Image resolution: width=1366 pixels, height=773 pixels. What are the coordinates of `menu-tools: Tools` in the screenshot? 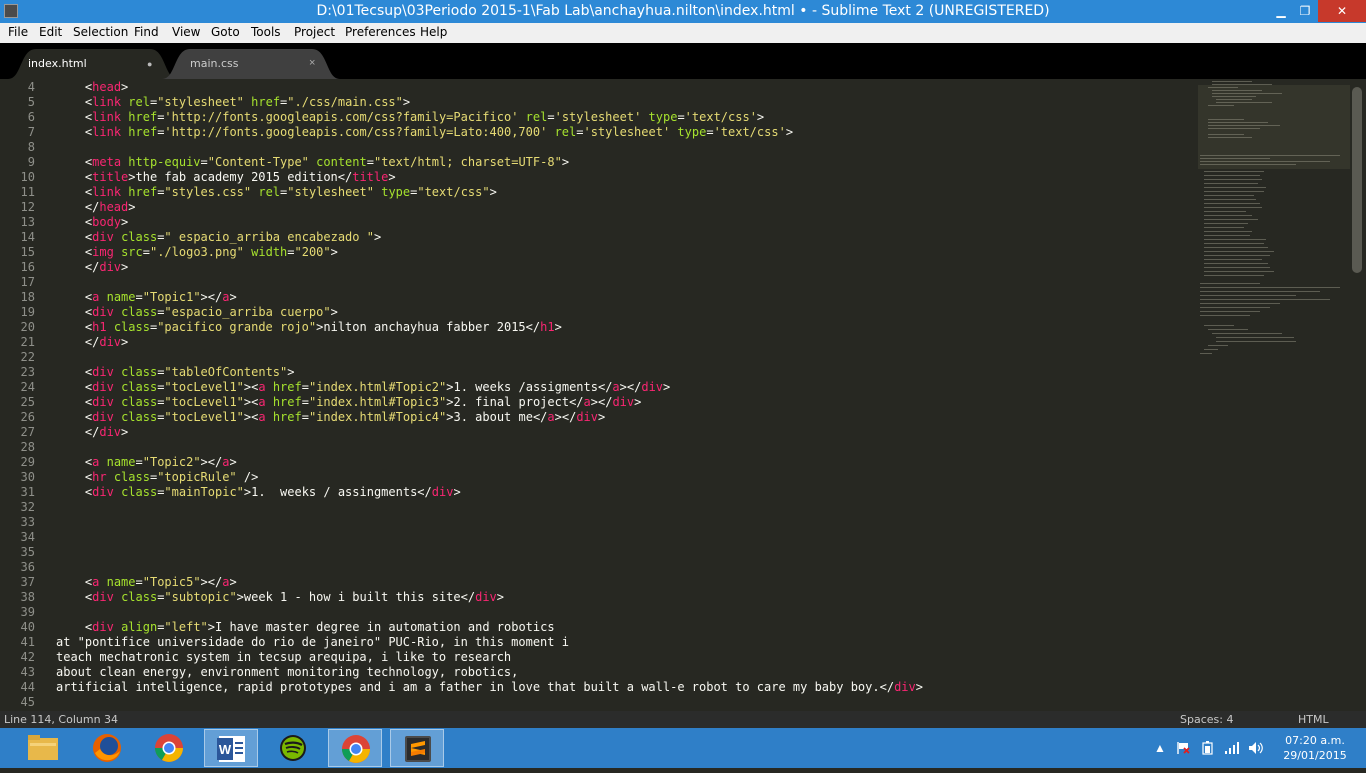 It's located at (266, 32).